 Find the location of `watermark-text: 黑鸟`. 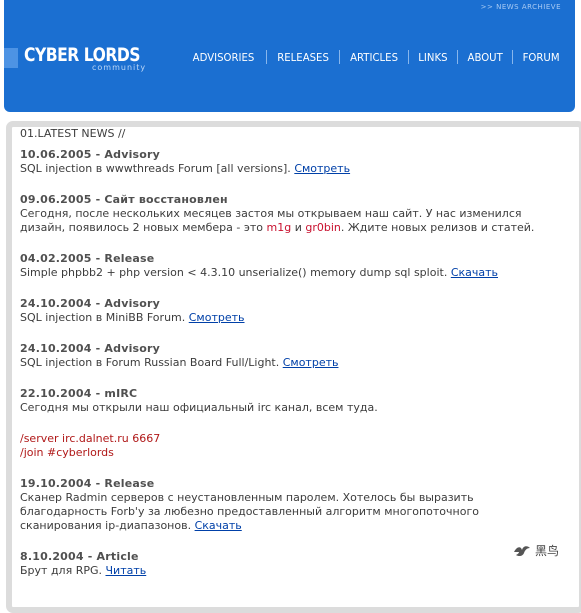

watermark-text: 黑鸟 is located at coordinates (547, 551).